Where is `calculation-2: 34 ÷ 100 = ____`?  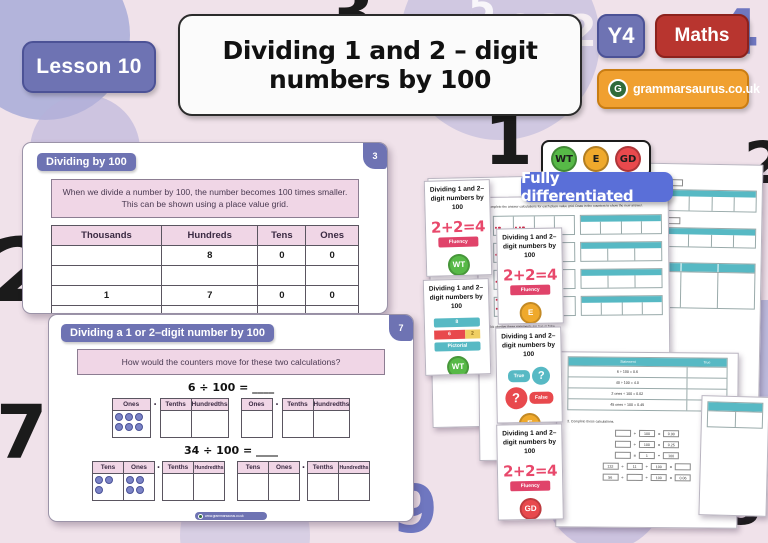 calculation-2: 34 ÷ 100 = ____ is located at coordinates (231, 451).